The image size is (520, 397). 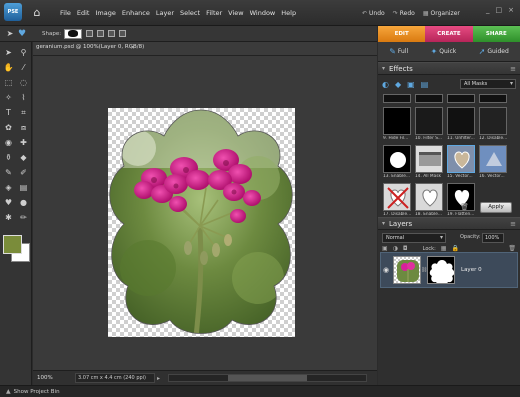 I want to click on new-selection-mode-icon, so click(x=90, y=33).